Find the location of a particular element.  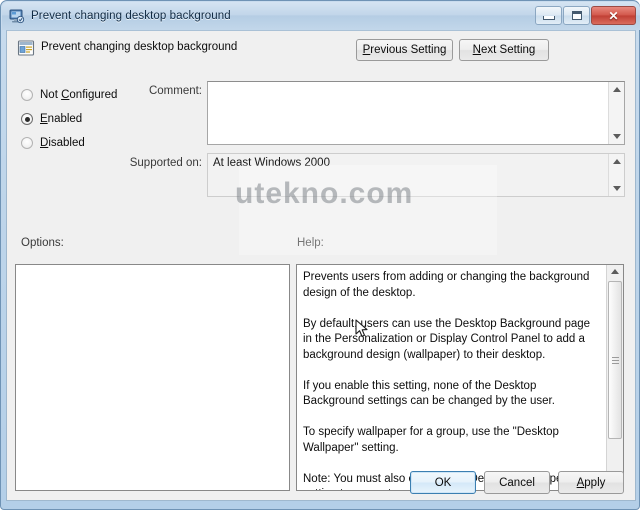

scrollbar-thumb is located at coordinates (615, 360).